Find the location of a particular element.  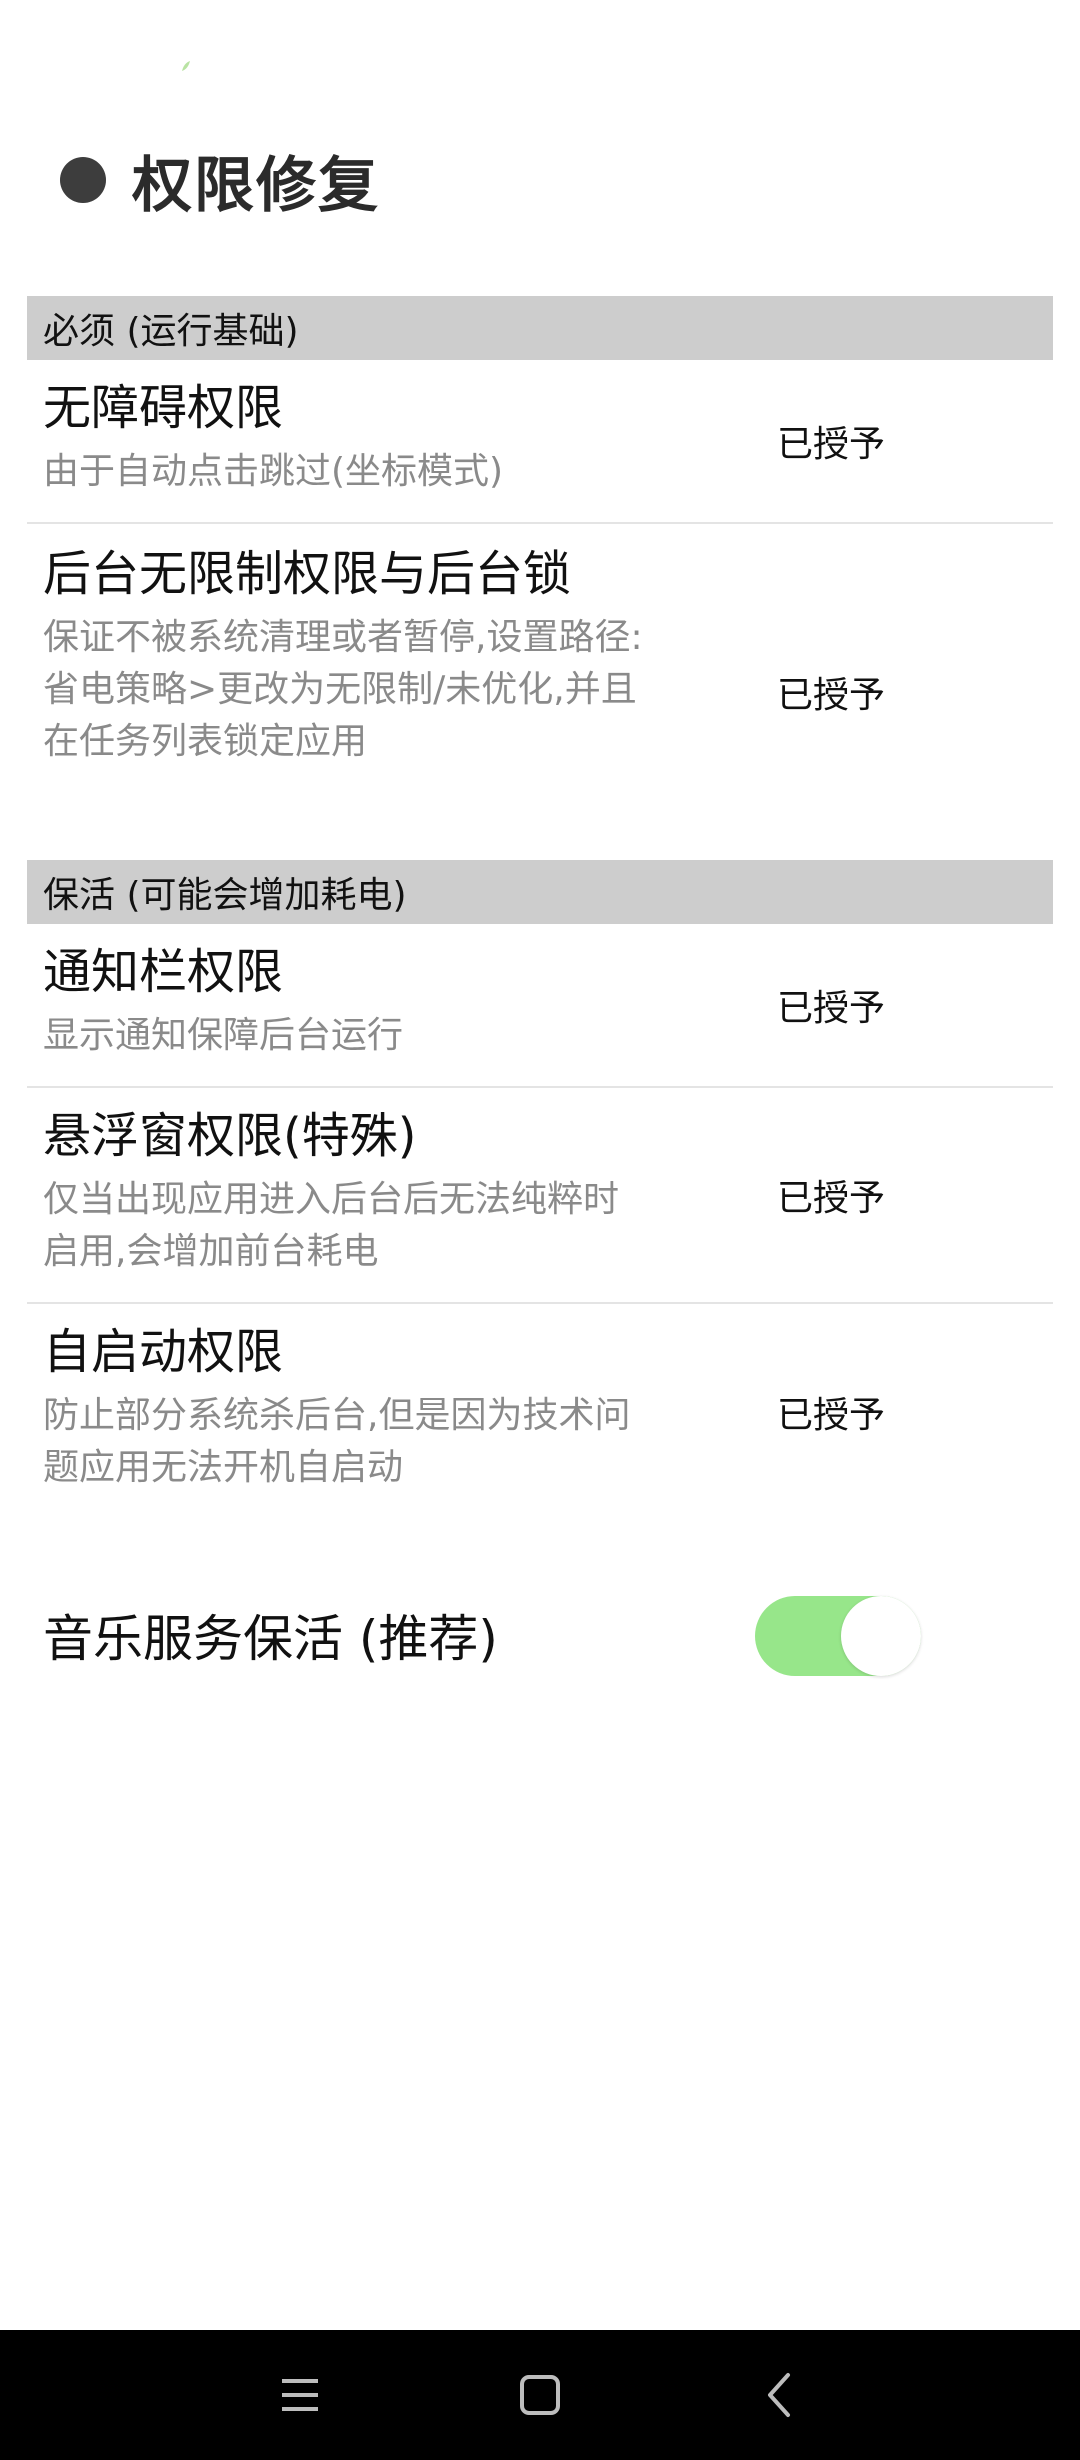

permission-item-notification: 通知栏权限 显示通知保障后台运行 已授予 is located at coordinates (540, 1006).